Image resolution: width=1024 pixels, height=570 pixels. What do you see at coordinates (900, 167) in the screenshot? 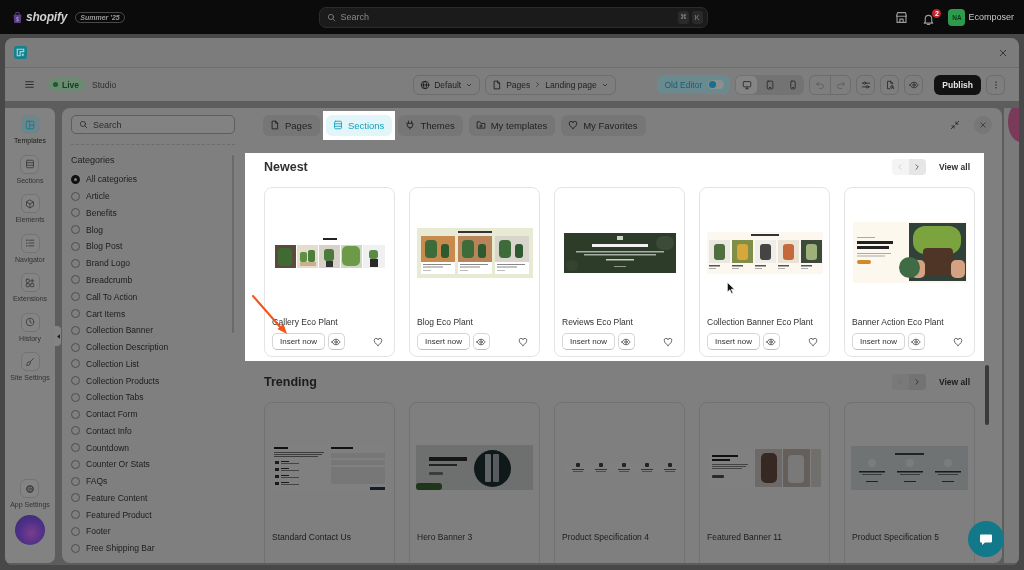
I see `chevron-left-icon` at bounding box center [900, 167].